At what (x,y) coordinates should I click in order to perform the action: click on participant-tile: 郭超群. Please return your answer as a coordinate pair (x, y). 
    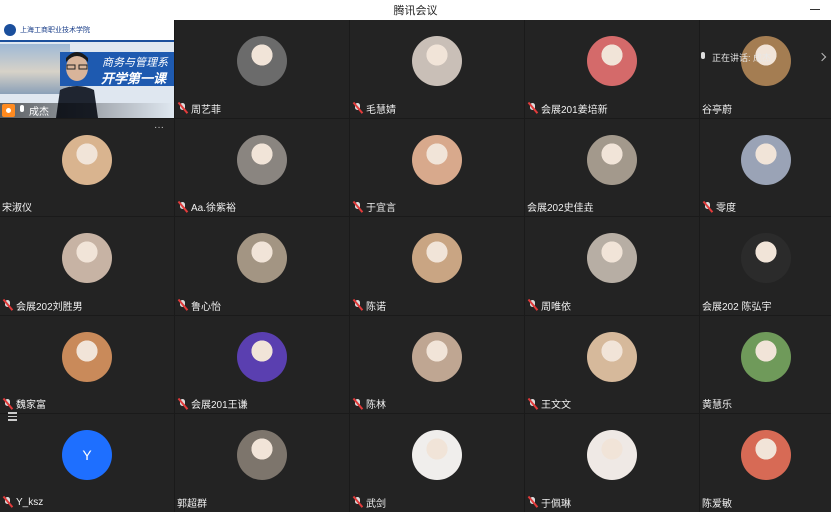
    Looking at the image, I should click on (262, 463).